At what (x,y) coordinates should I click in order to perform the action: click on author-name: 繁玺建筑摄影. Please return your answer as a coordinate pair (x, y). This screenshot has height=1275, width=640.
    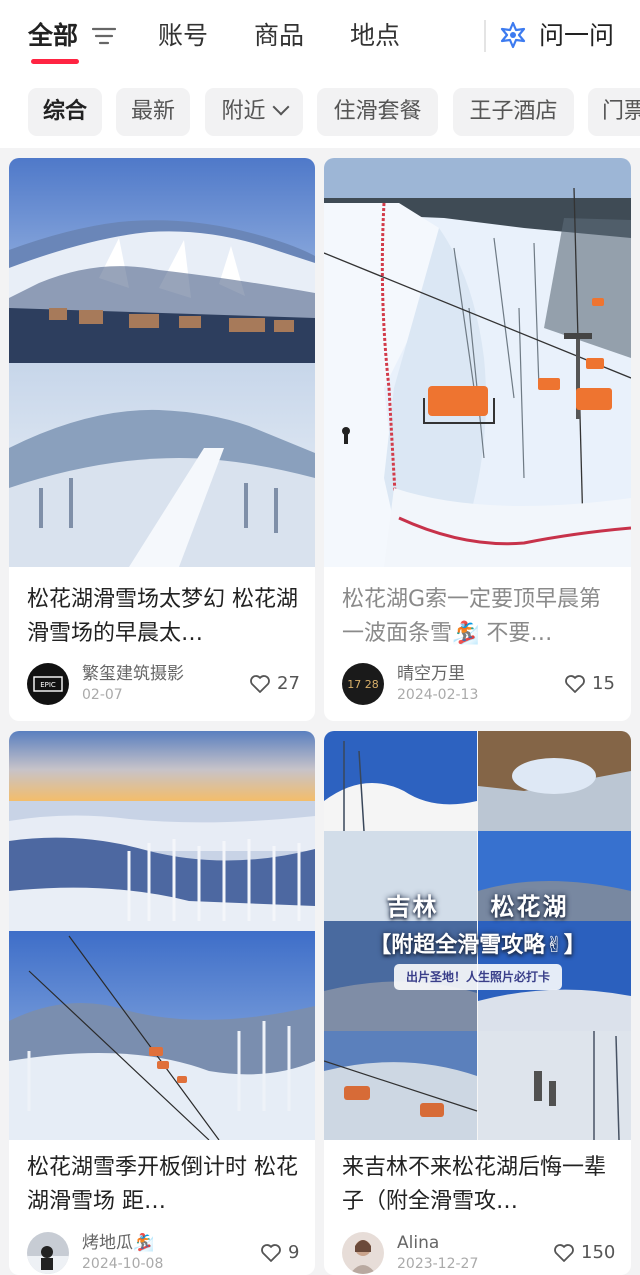
    Looking at the image, I should click on (133, 674).